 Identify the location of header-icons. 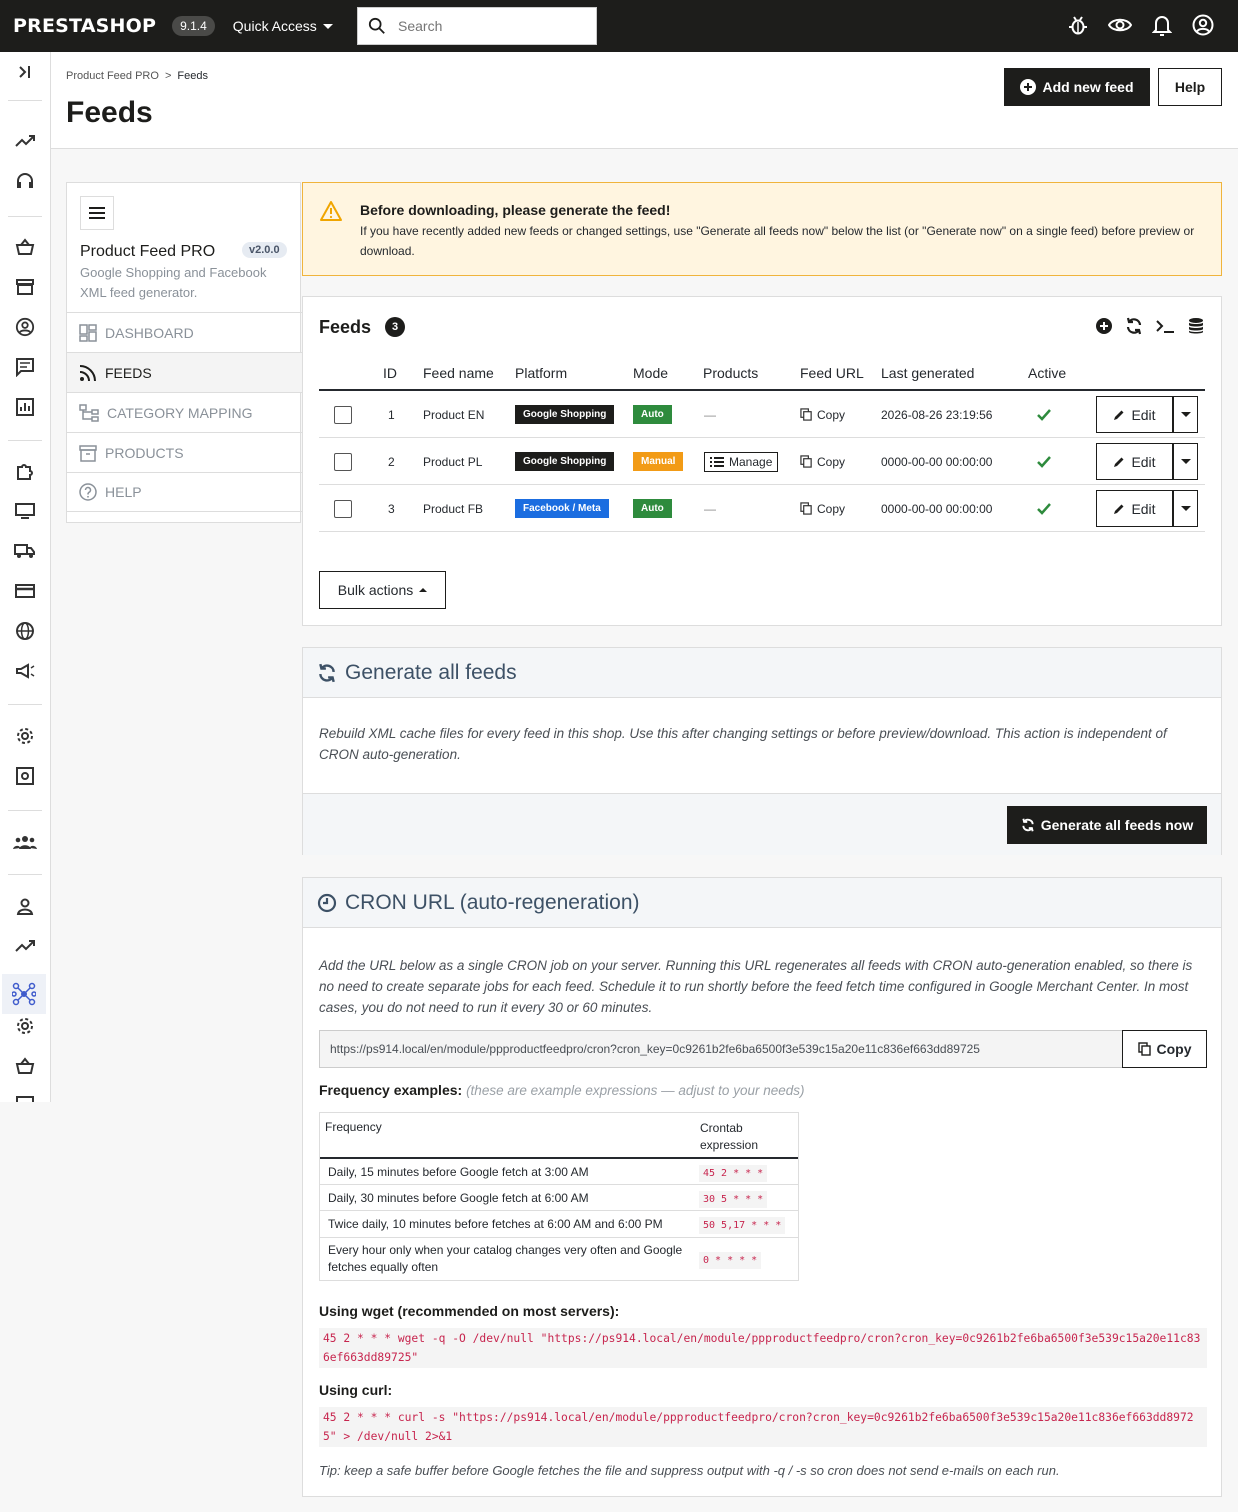
(1141, 25).